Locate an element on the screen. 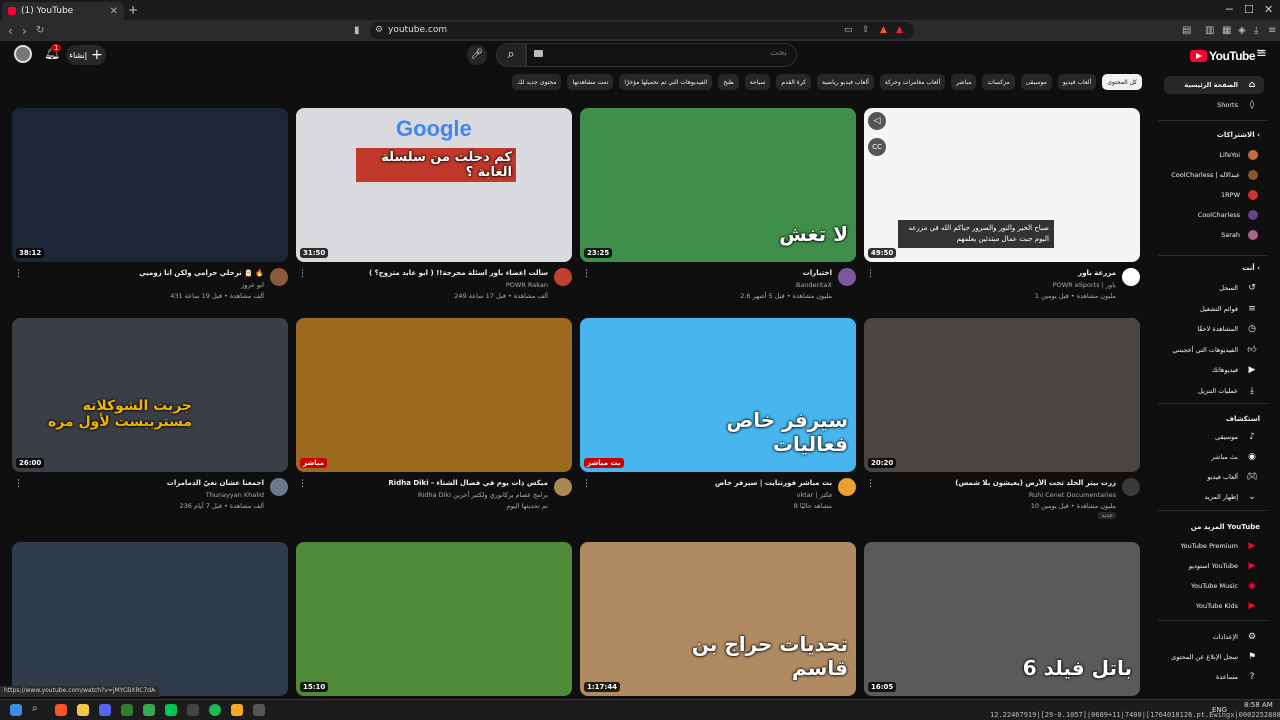  channel-name: BanderitaX is located at coordinates (717, 285).